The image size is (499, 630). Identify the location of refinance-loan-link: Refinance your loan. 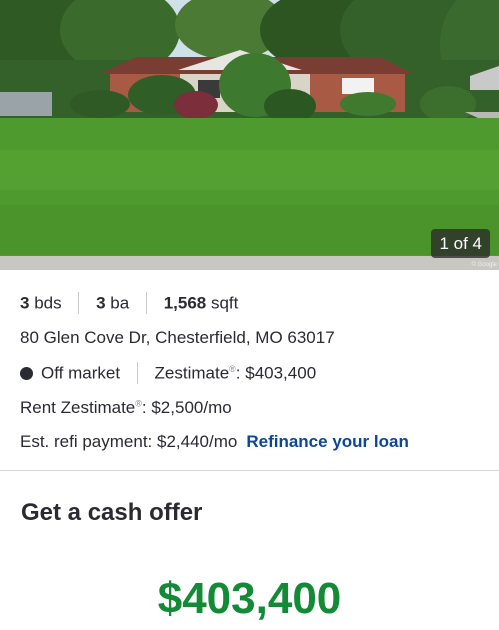
(327, 441).